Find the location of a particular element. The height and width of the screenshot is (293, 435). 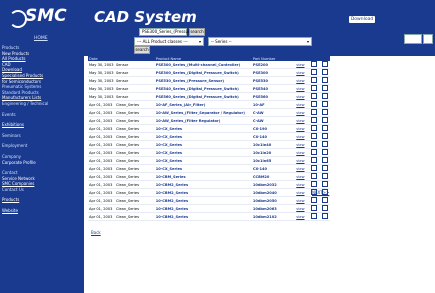

row-part-number: CX-190 is located at coordinates (273, 128).